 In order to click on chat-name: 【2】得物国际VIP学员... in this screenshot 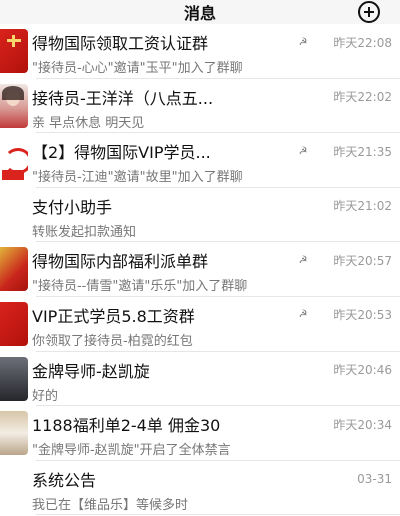, I will do `click(121, 153)`.